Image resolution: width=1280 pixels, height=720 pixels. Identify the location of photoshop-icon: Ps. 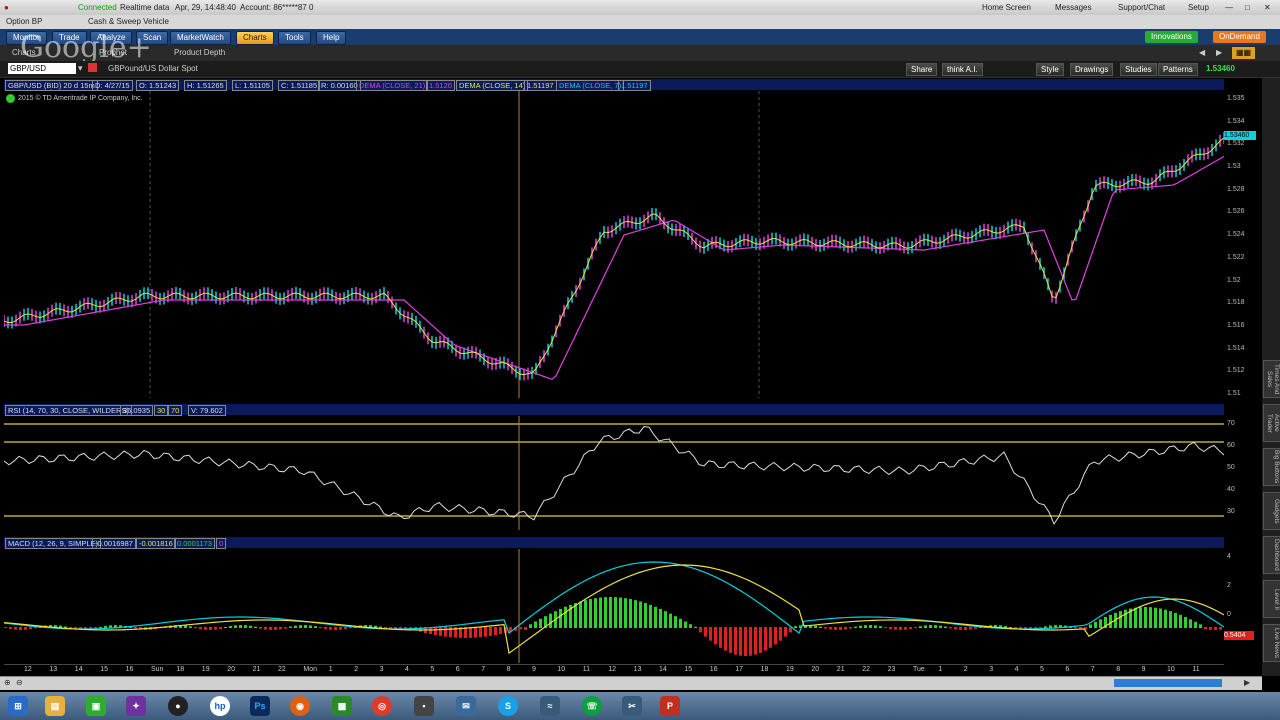
(260, 706).